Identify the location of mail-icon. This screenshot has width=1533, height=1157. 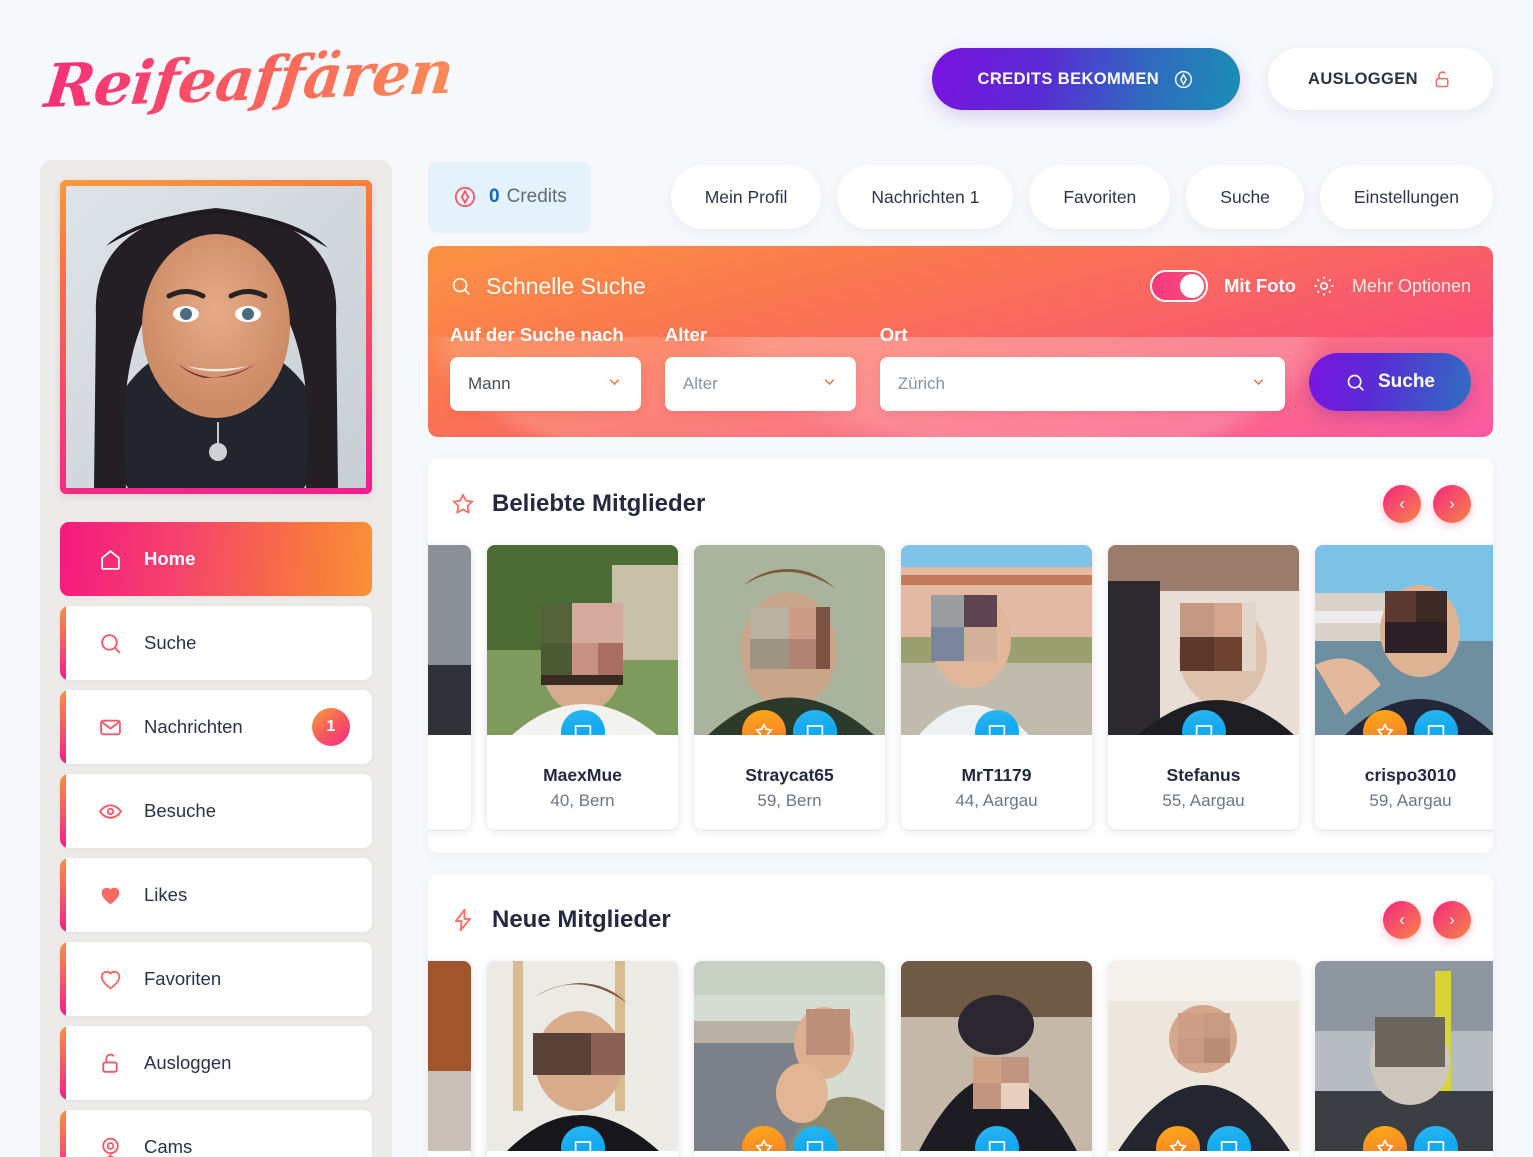
(113, 727).